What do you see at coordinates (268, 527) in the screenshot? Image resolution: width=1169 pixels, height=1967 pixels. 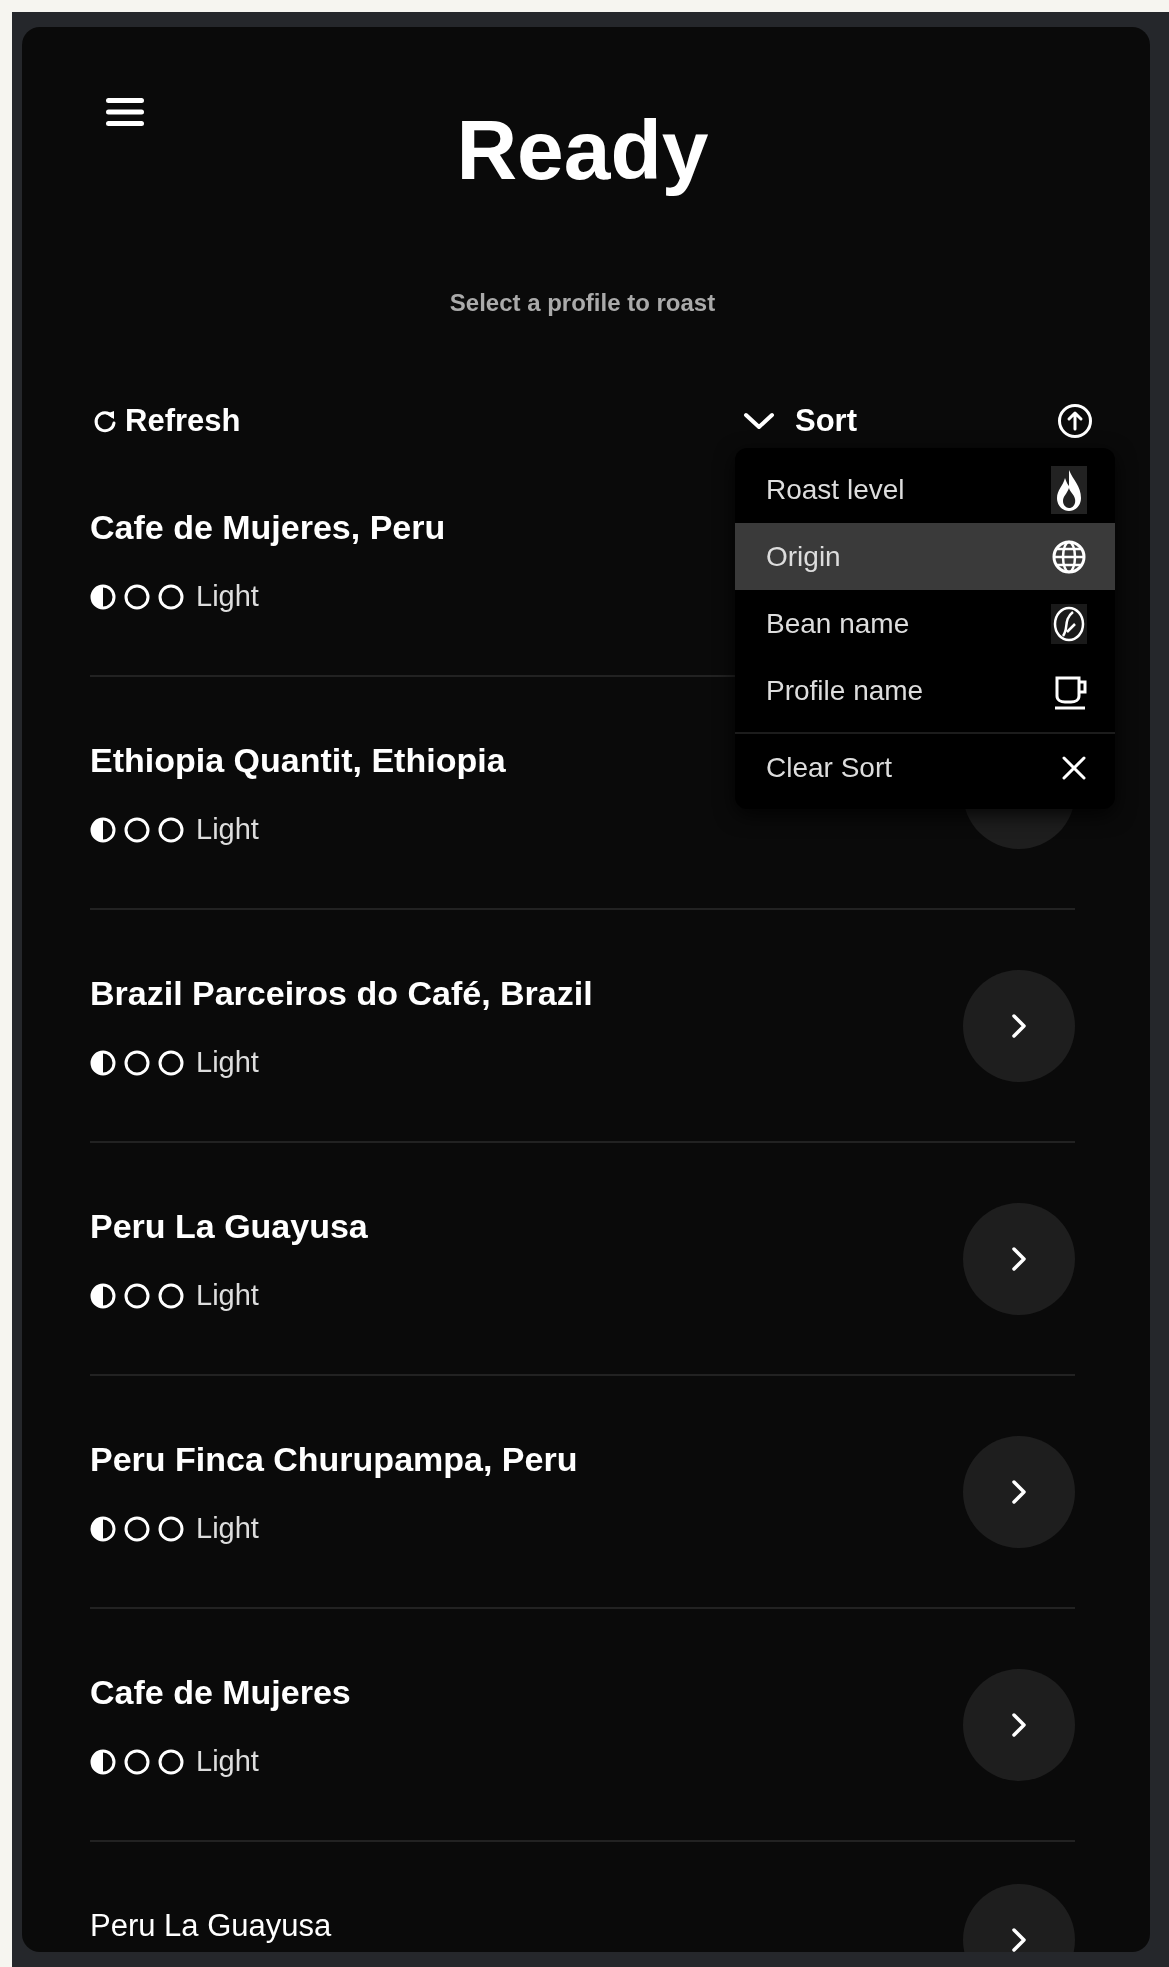 I see `profile-name: Cafe de Mujeres, Peru` at bounding box center [268, 527].